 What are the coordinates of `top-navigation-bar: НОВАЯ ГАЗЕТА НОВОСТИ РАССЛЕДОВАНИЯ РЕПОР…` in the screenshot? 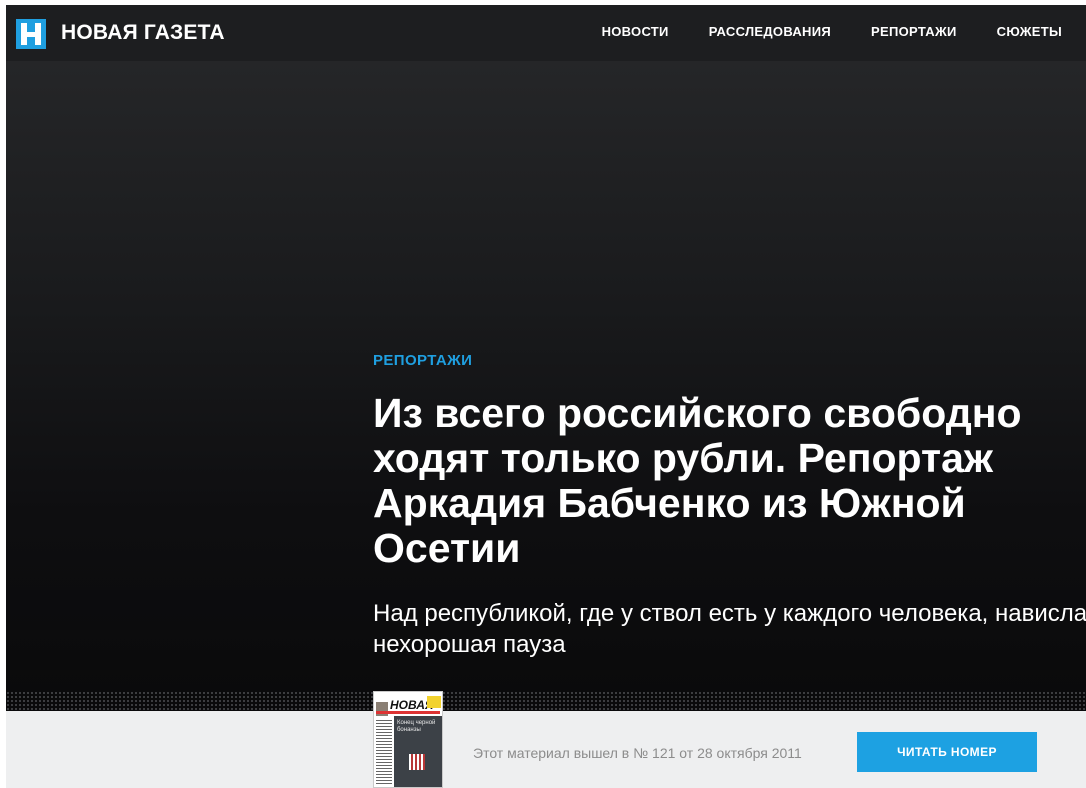 It's located at (546, 33).